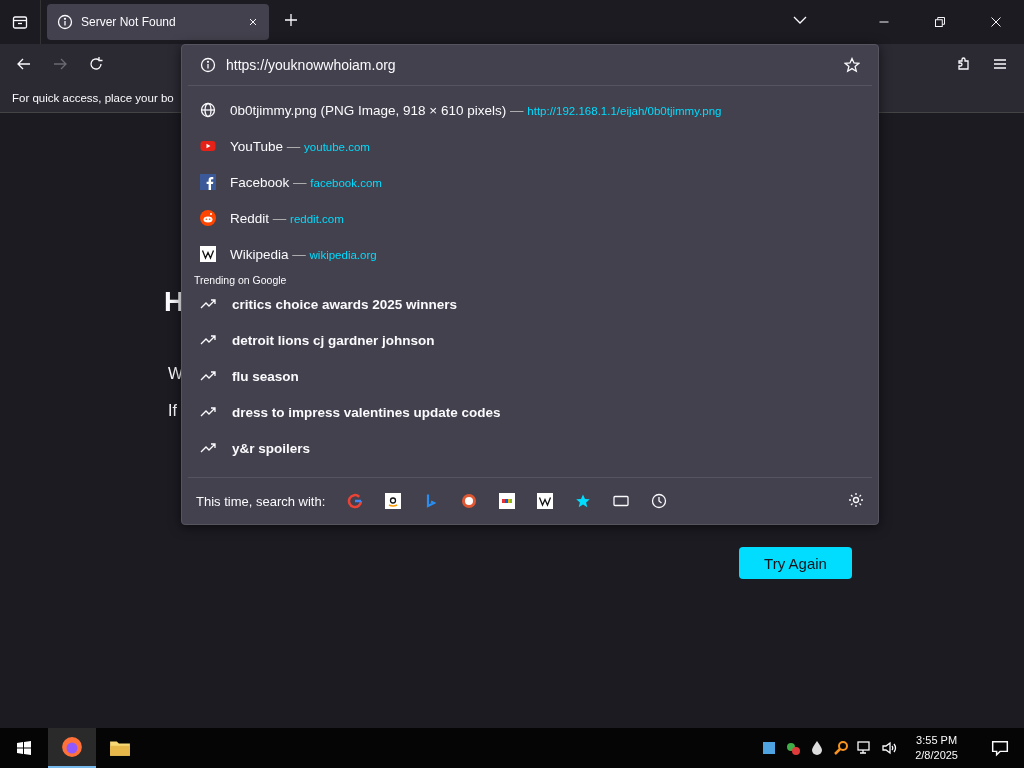 This screenshot has height=768, width=1024. What do you see at coordinates (158, 22) in the screenshot?
I see `browser-tab: Server Not Found` at bounding box center [158, 22].